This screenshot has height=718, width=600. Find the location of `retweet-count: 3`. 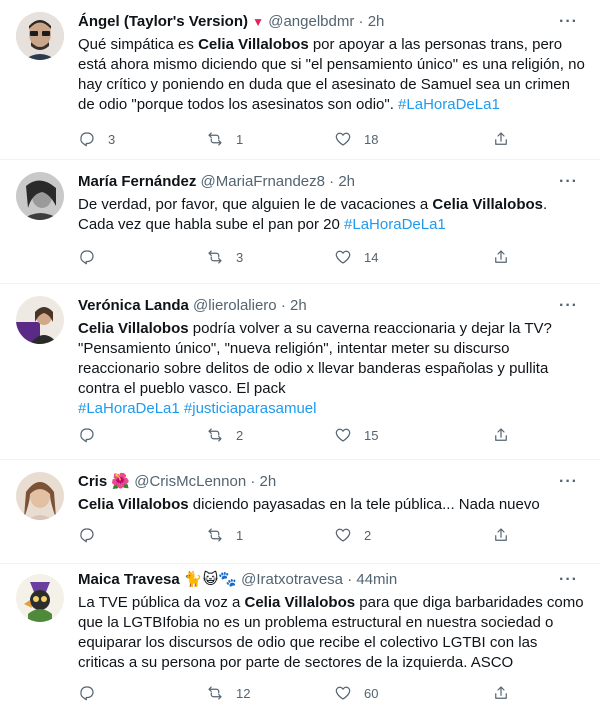

retweet-count: 3 is located at coordinates (240, 257).